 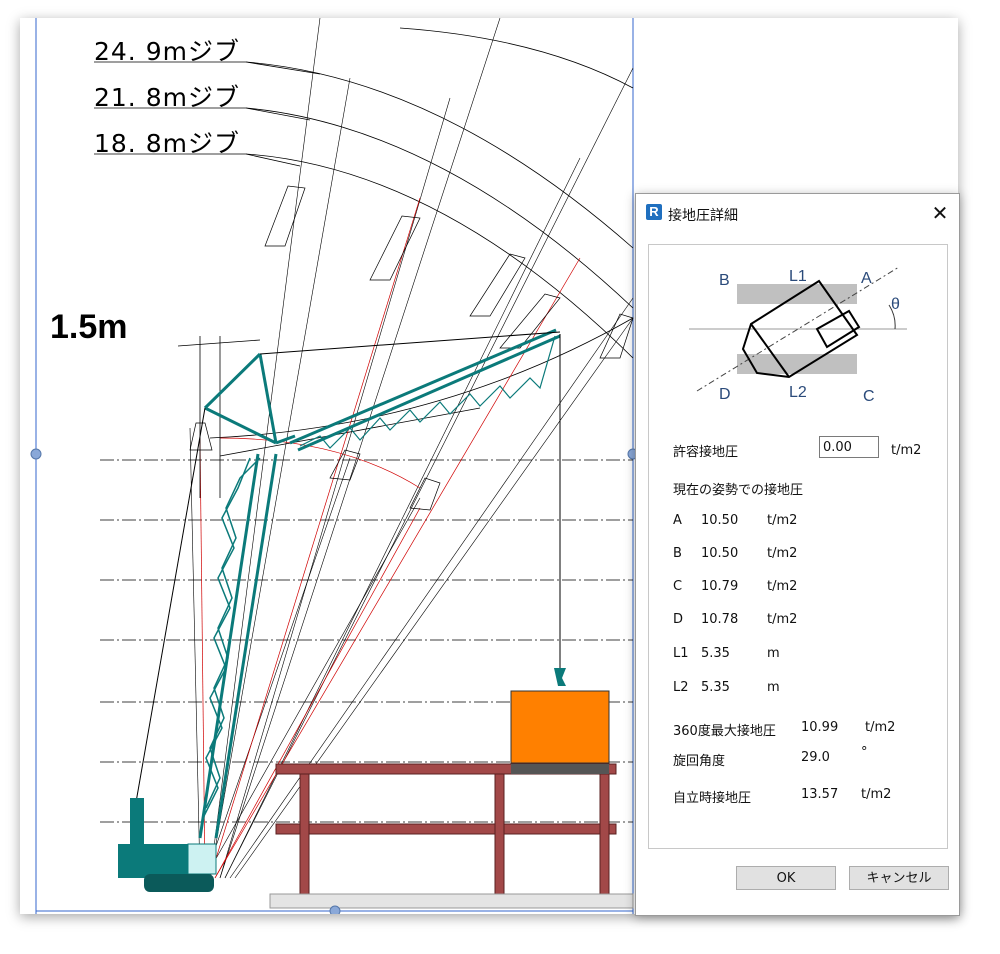 What do you see at coordinates (167, 51) in the screenshot?
I see `jib-label-24-9: 24. 9mジブ` at bounding box center [167, 51].